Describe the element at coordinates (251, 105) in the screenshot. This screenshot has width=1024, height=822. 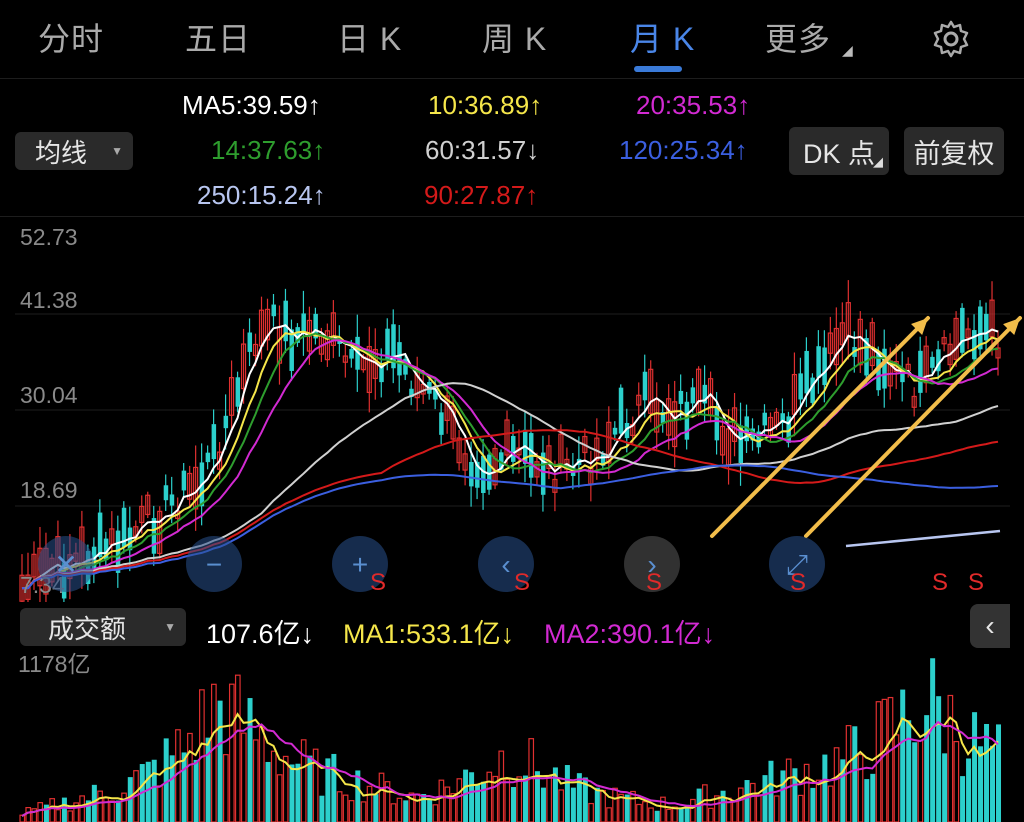
I see `ma-value: MA5:39.59↑` at that location.